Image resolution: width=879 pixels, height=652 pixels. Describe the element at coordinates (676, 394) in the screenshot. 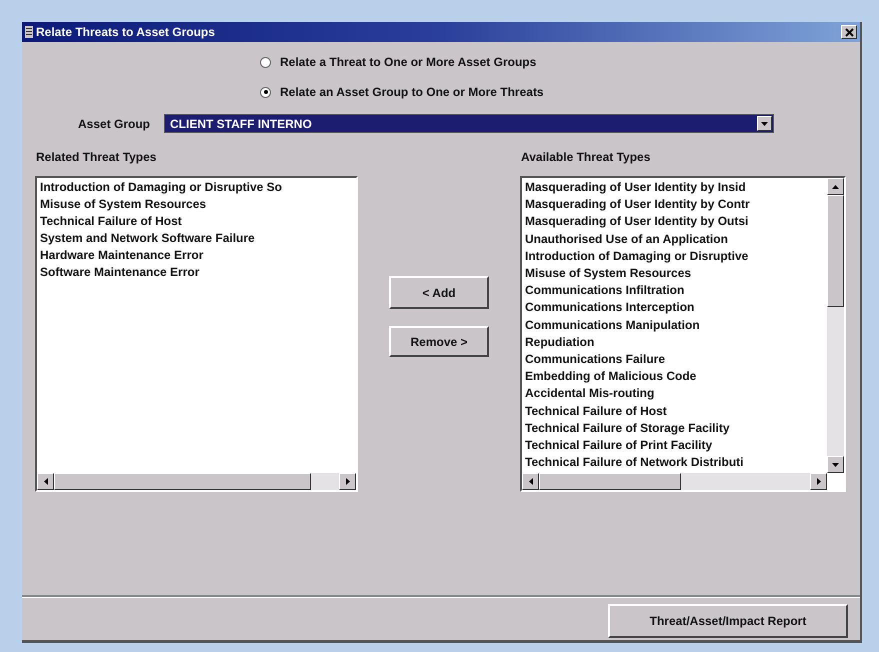

I see `list-item: Accidental Mis-routing` at that location.